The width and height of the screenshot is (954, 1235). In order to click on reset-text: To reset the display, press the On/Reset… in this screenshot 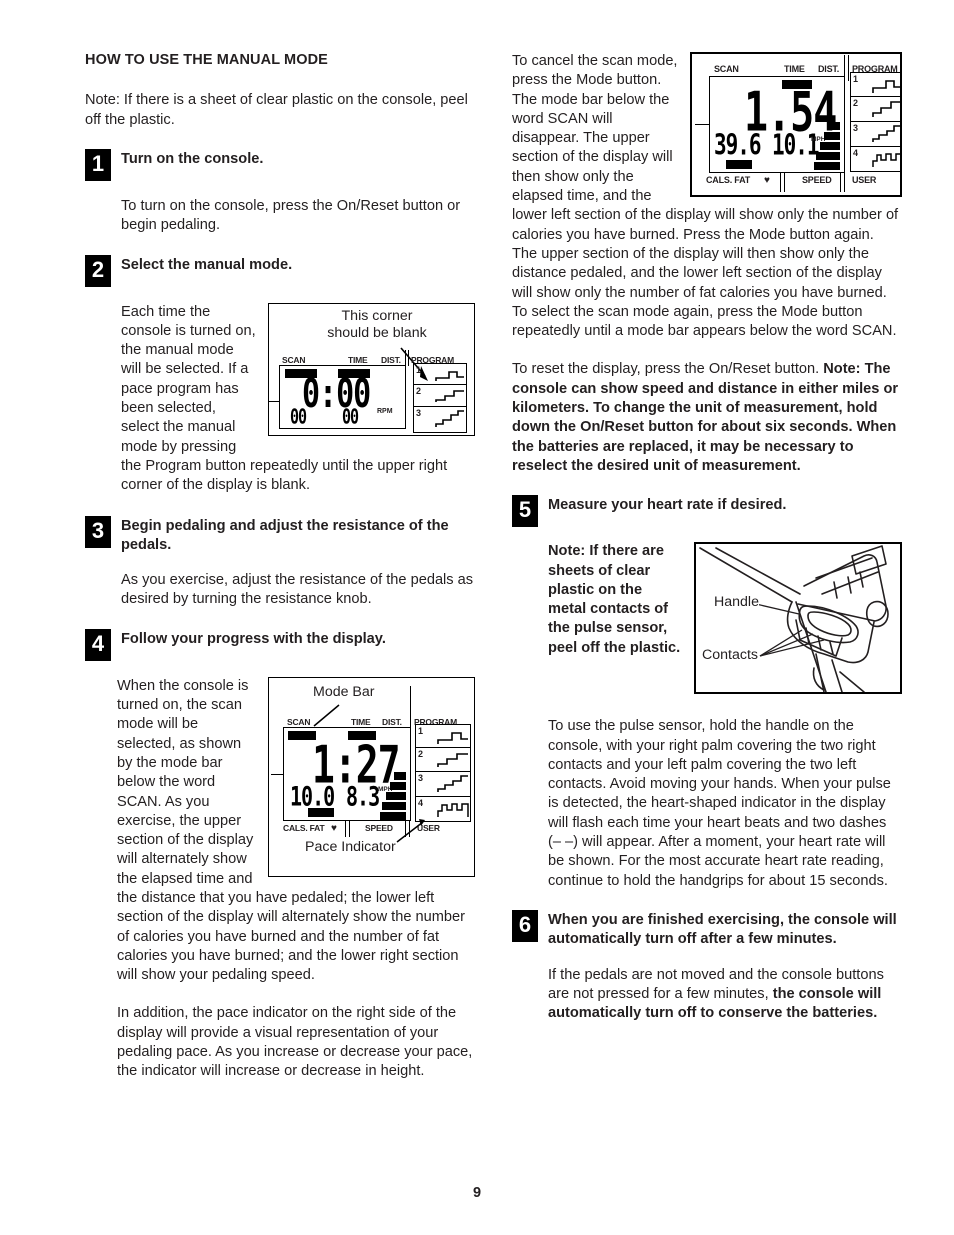, I will do `click(668, 369)`.